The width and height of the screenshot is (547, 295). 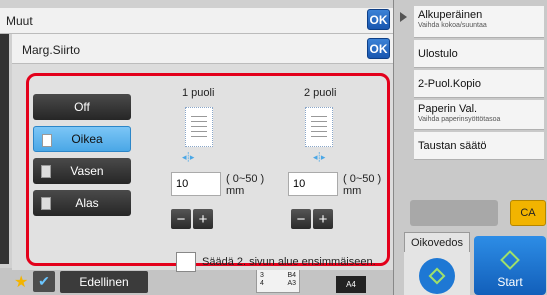 What do you see at coordinates (449, 84) in the screenshot?
I see `menu-item-label: 2-Puol.Kopio` at bounding box center [449, 84].